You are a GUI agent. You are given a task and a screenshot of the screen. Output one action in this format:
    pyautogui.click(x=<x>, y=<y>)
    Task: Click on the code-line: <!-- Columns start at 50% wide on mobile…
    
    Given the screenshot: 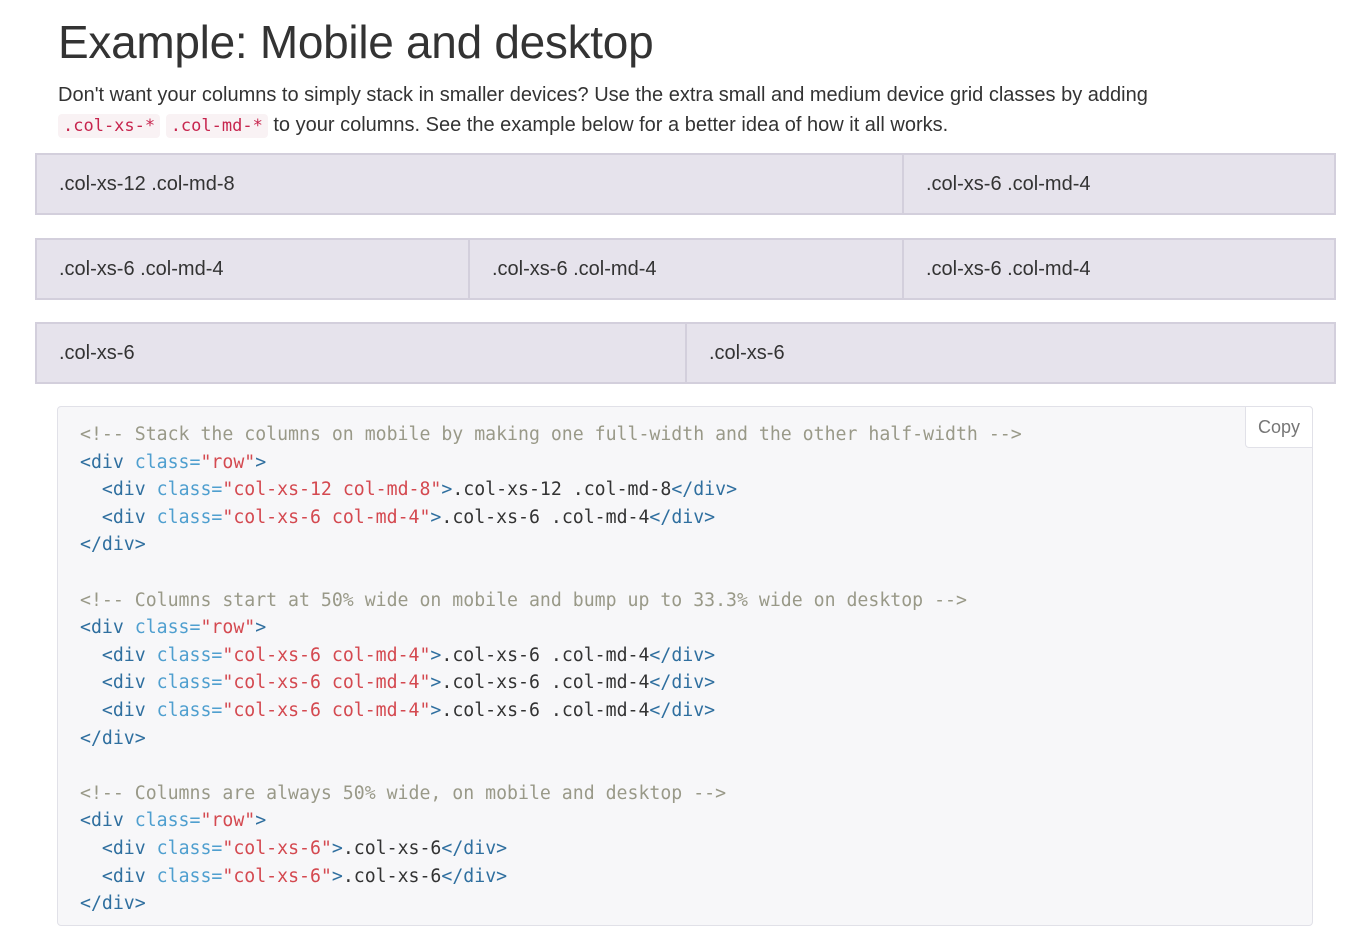 What is the action you would take?
    pyautogui.click(x=523, y=600)
    